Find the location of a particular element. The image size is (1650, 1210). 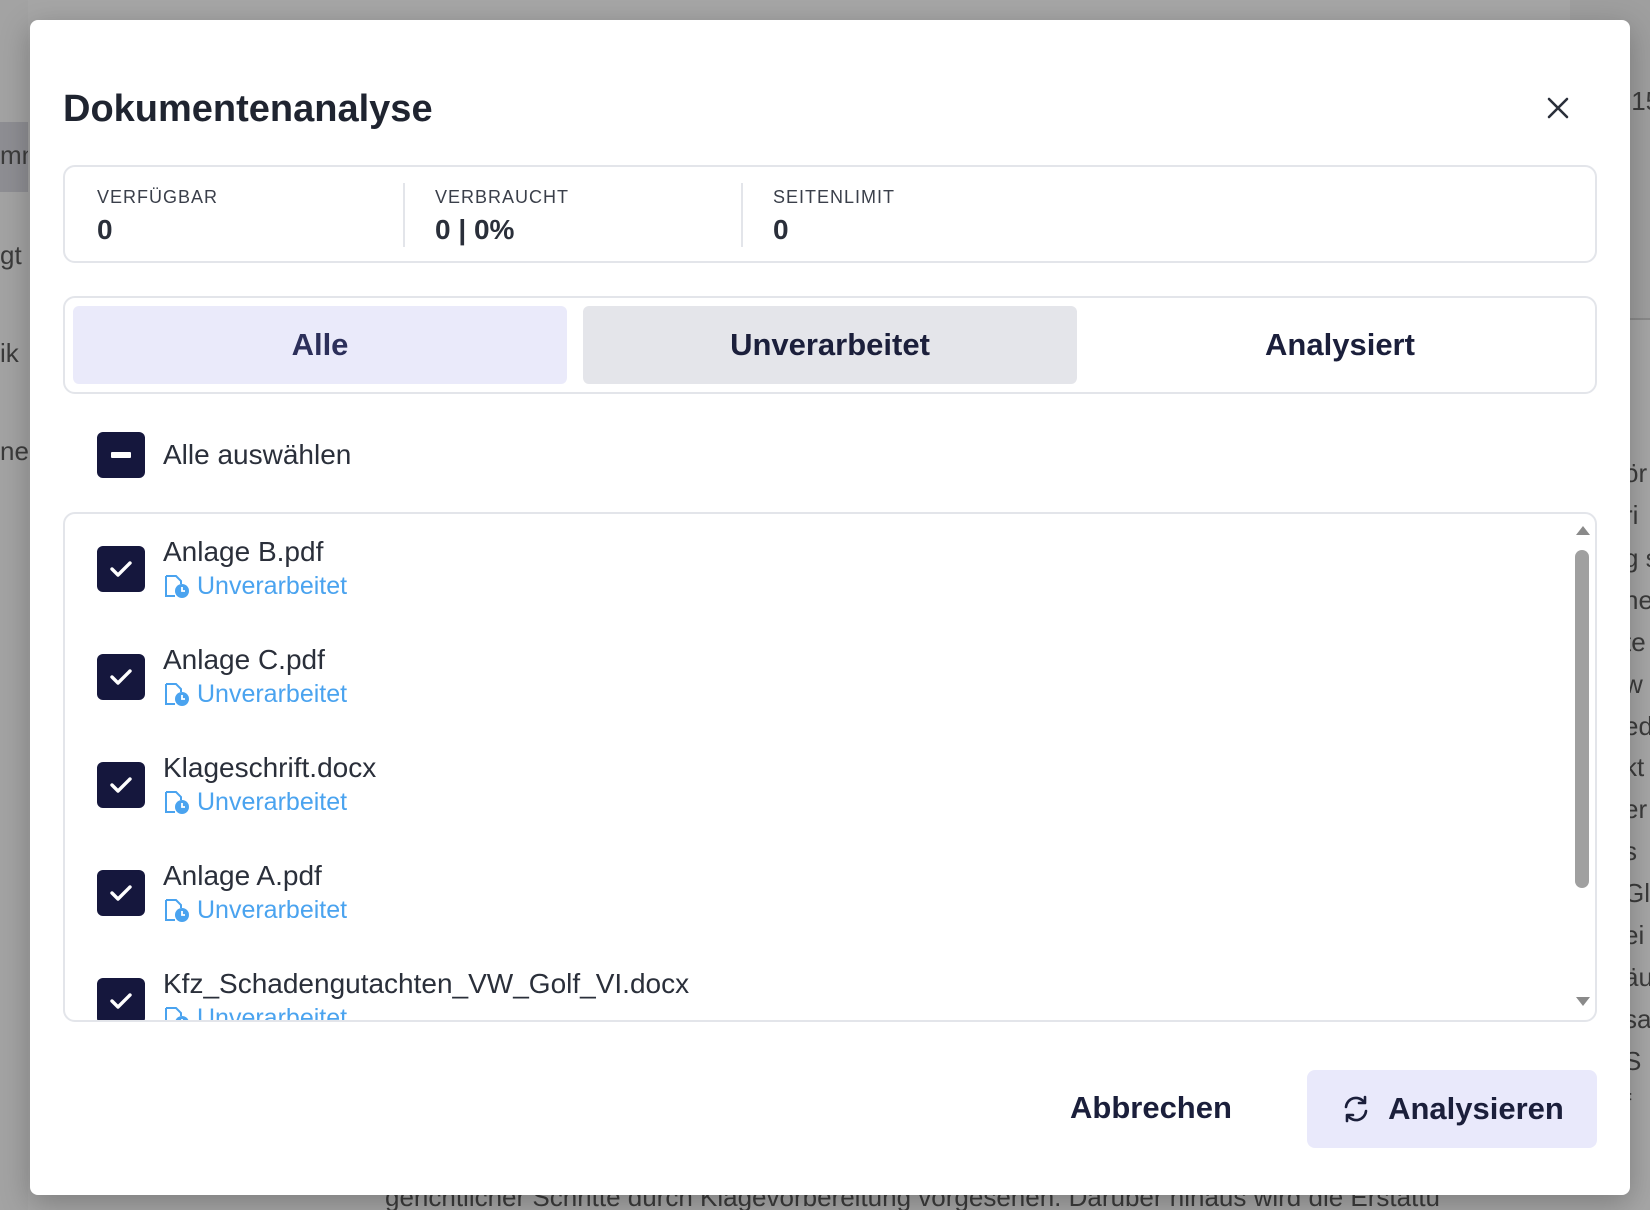

scrollbar is located at coordinates (1582, 767).